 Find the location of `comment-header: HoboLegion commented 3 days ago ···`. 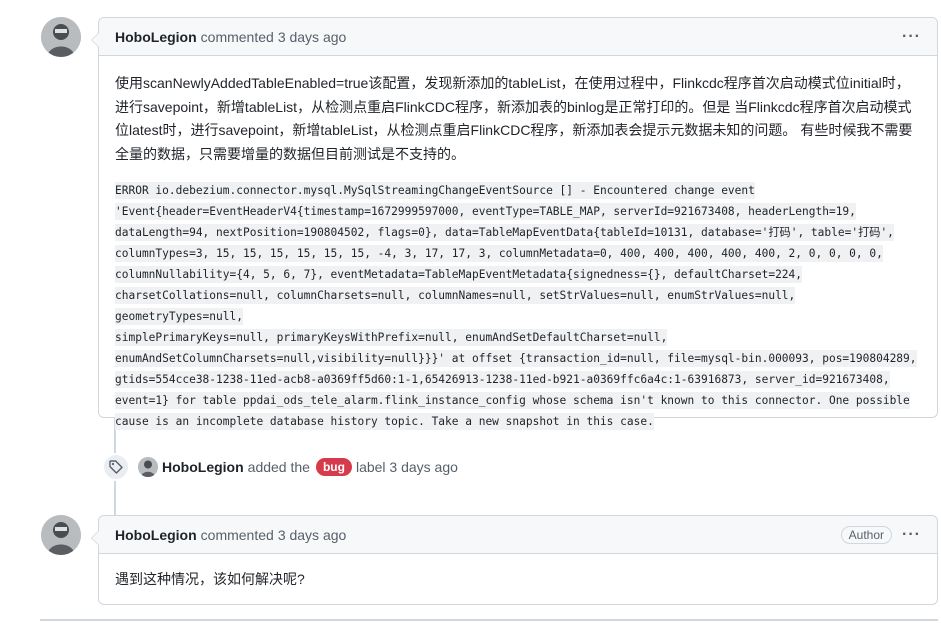

comment-header: HoboLegion commented 3 days ago ··· is located at coordinates (518, 37).